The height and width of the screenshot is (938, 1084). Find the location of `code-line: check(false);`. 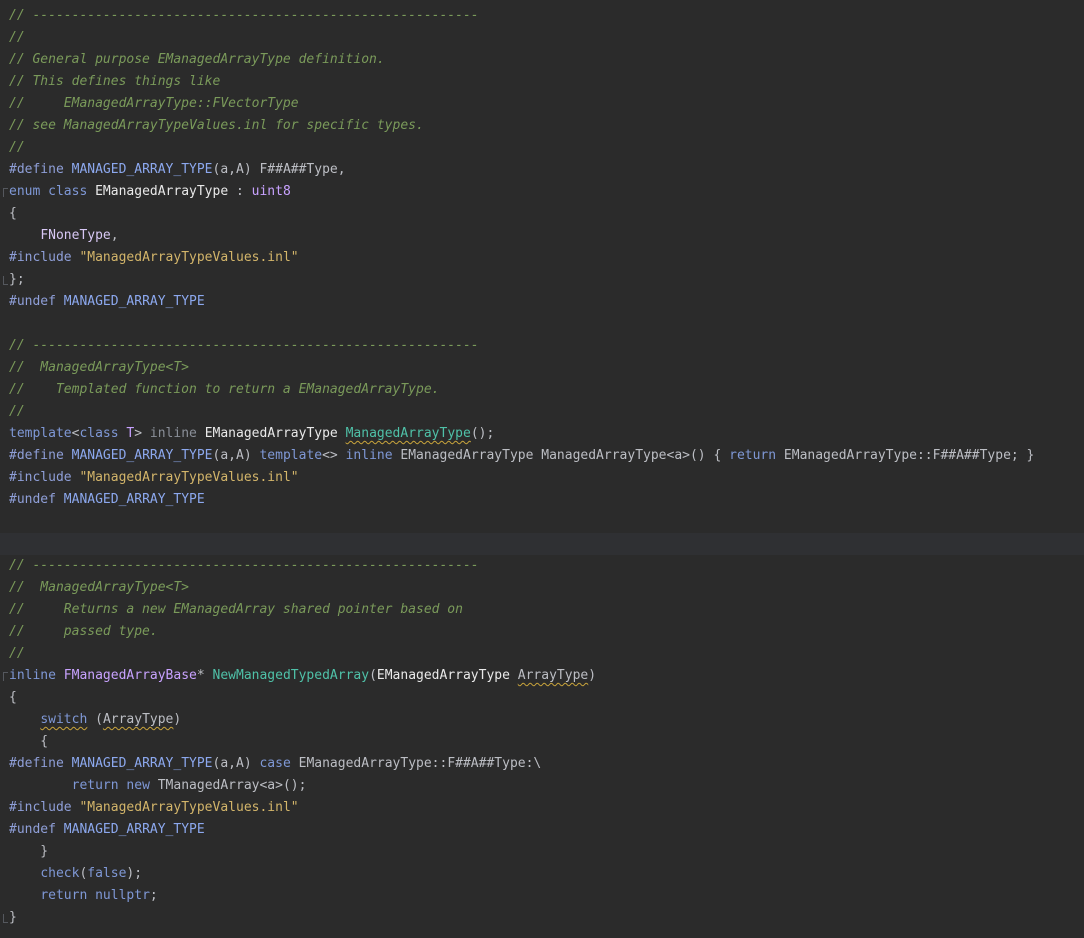

code-line: check(false); is located at coordinates (542, 874).